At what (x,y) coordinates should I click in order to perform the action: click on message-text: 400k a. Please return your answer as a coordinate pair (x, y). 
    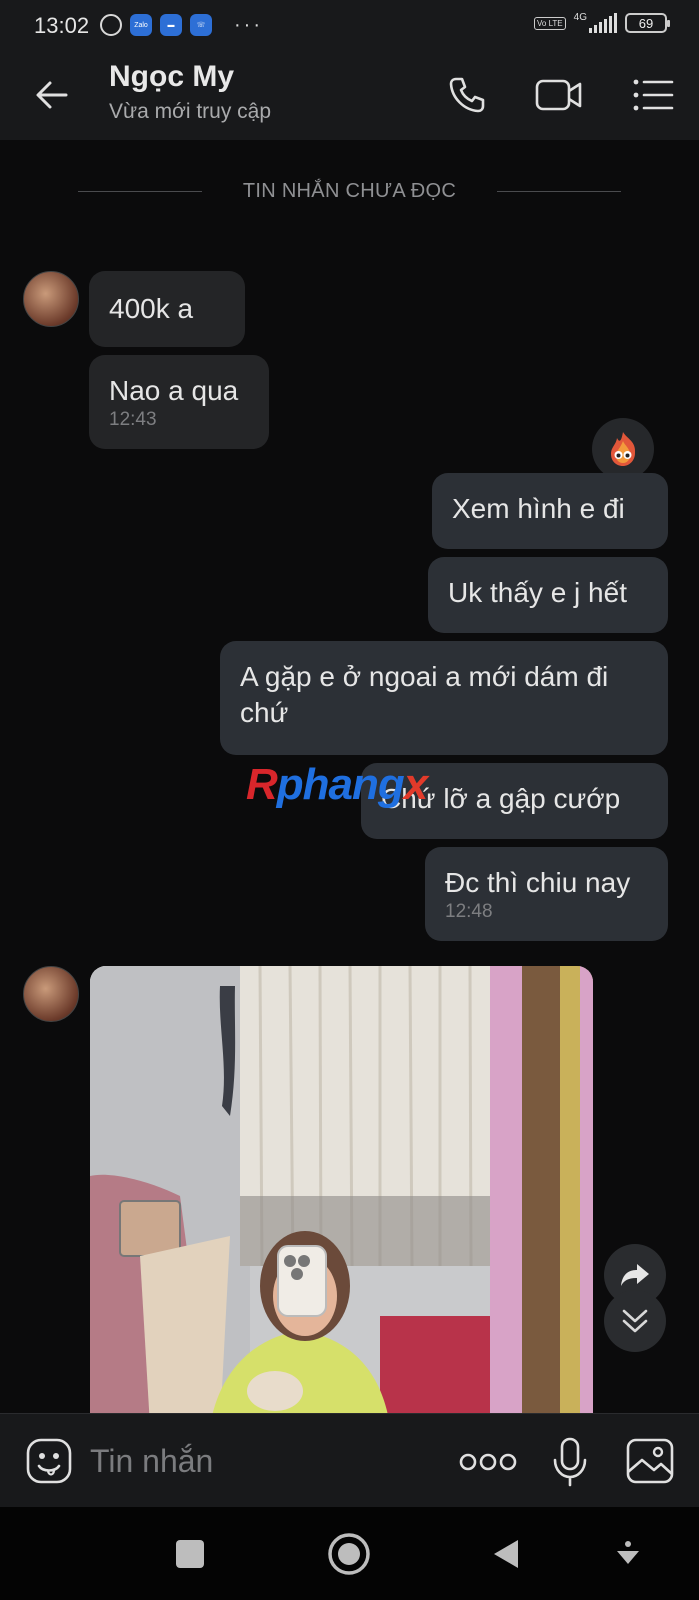
    Looking at the image, I should click on (151, 308).